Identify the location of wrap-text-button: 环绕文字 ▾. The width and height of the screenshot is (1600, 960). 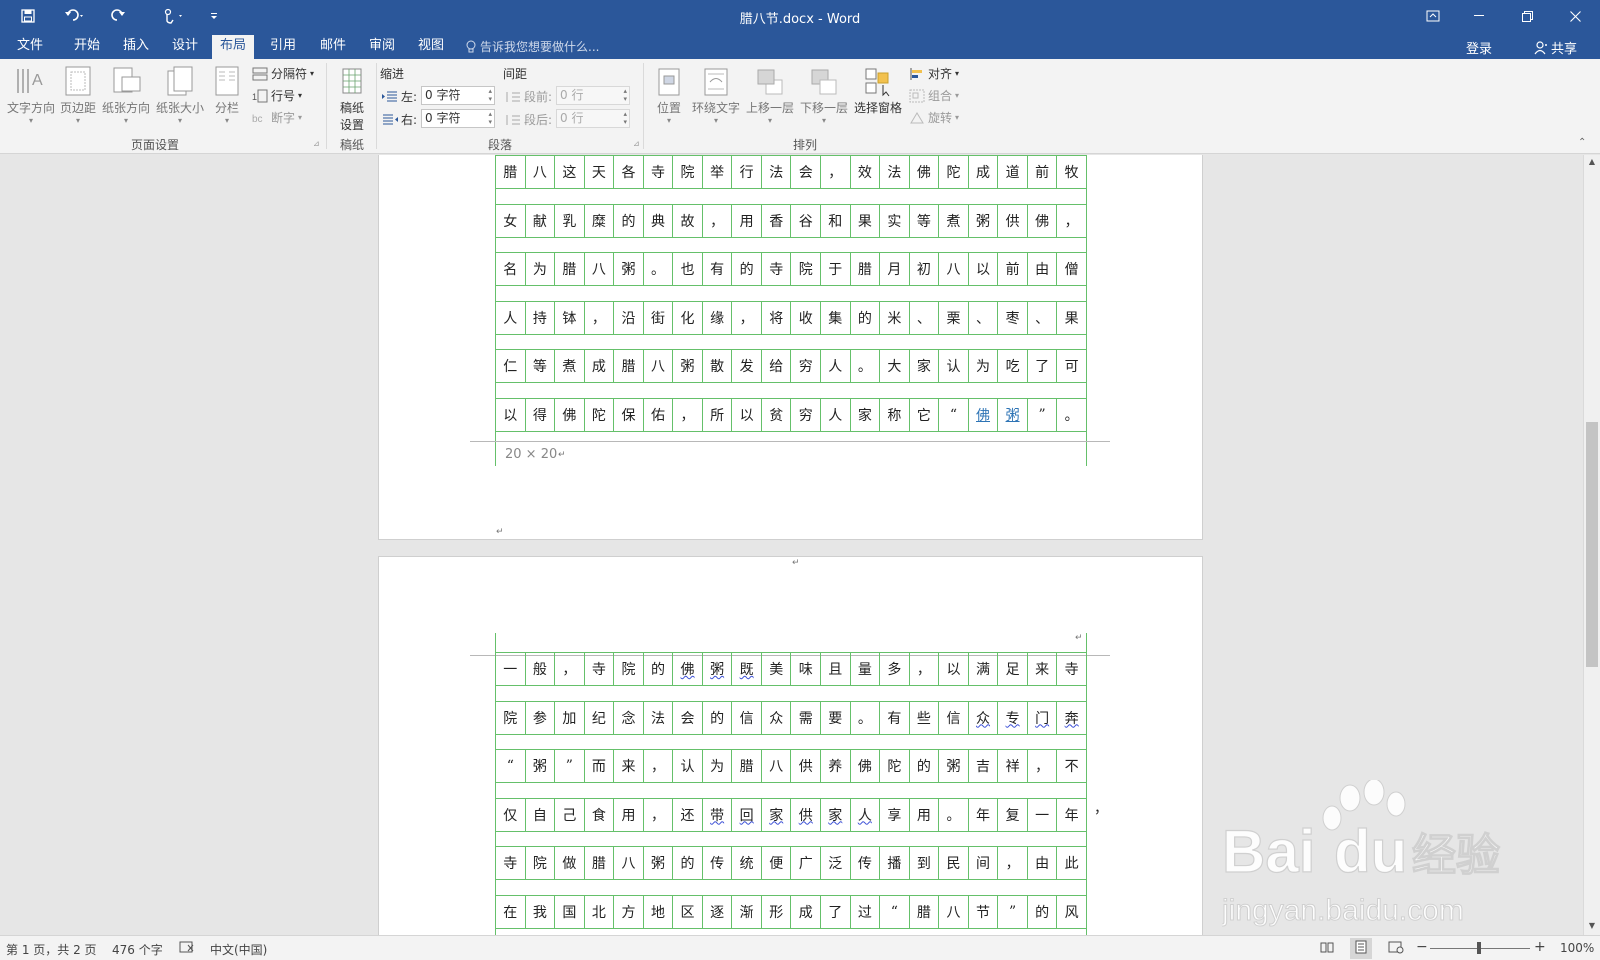
(716, 93).